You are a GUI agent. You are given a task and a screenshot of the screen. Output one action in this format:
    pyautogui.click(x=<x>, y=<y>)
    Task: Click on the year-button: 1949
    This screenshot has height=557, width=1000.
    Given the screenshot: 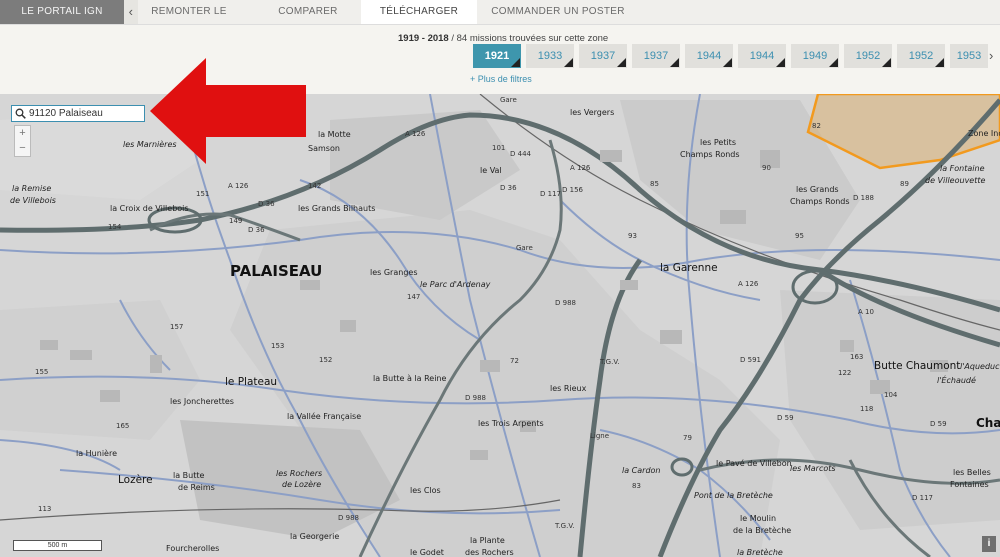 What is the action you would take?
    pyautogui.click(x=815, y=56)
    